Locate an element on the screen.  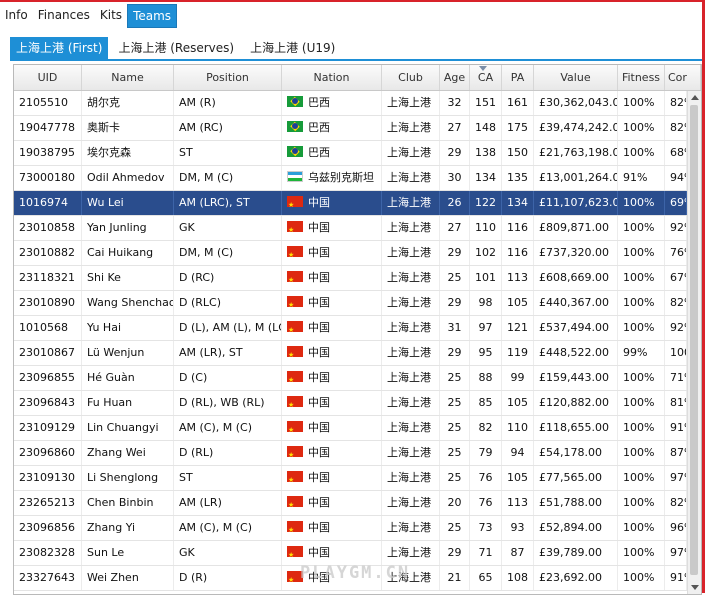
scroll-up-icon is located at coordinates (695, 97).